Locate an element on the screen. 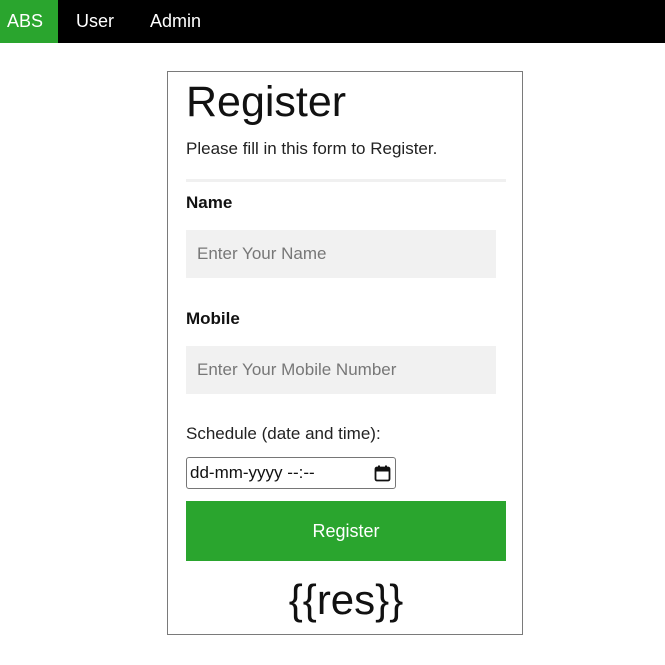  schedule-datetime-input: dd-mm-yyyy --:-- is located at coordinates (291, 473).